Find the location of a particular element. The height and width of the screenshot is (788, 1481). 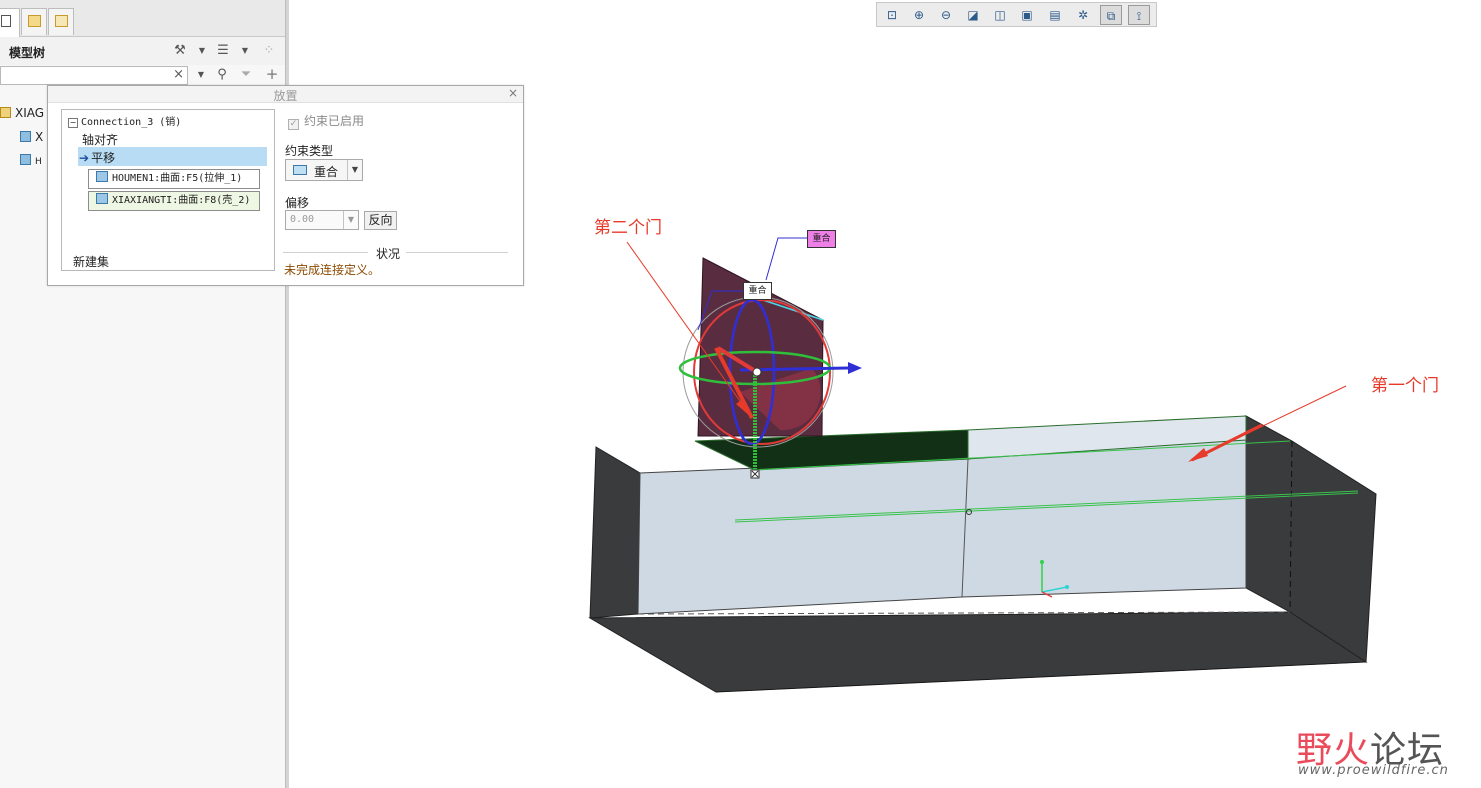

coincident-icon is located at coordinates (300, 170).